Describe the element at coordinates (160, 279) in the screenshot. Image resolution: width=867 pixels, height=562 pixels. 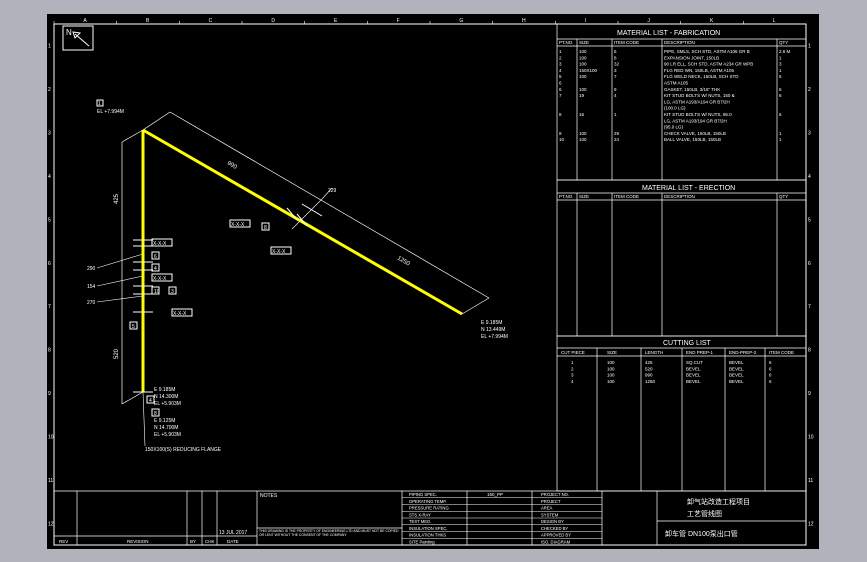
I see `tag-4: X-X-X` at that location.